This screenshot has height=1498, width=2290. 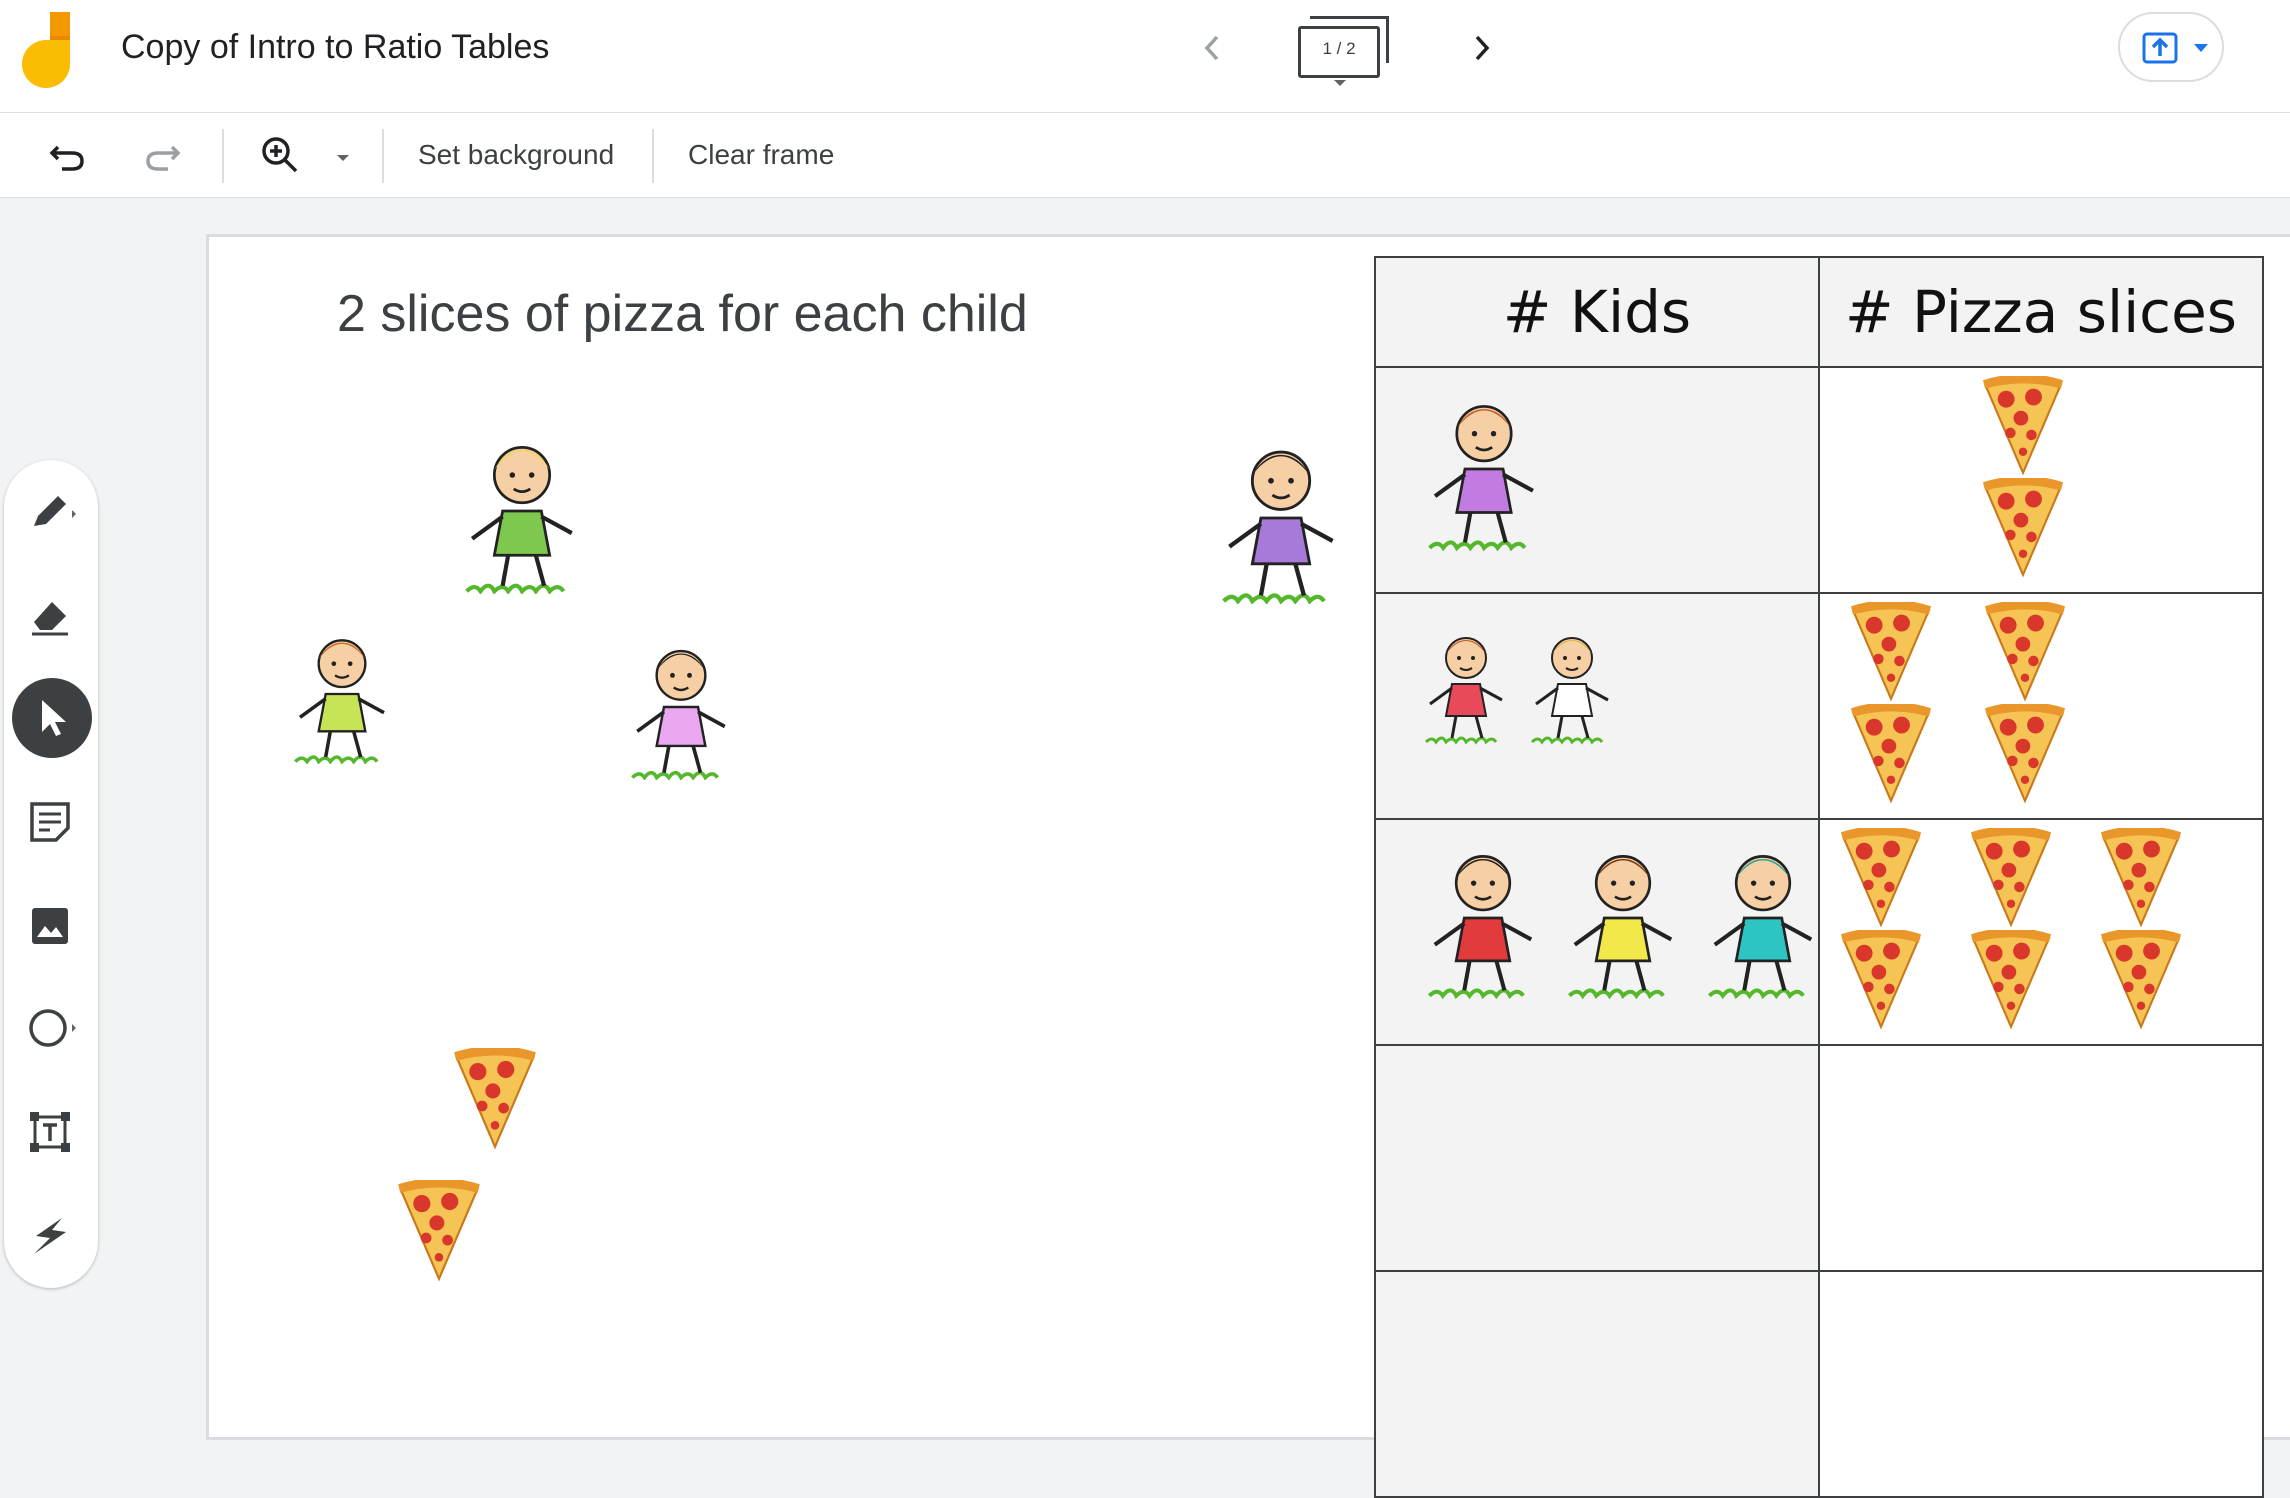 What do you see at coordinates (2160, 48) in the screenshot?
I see `upload-icon` at bounding box center [2160, 48].